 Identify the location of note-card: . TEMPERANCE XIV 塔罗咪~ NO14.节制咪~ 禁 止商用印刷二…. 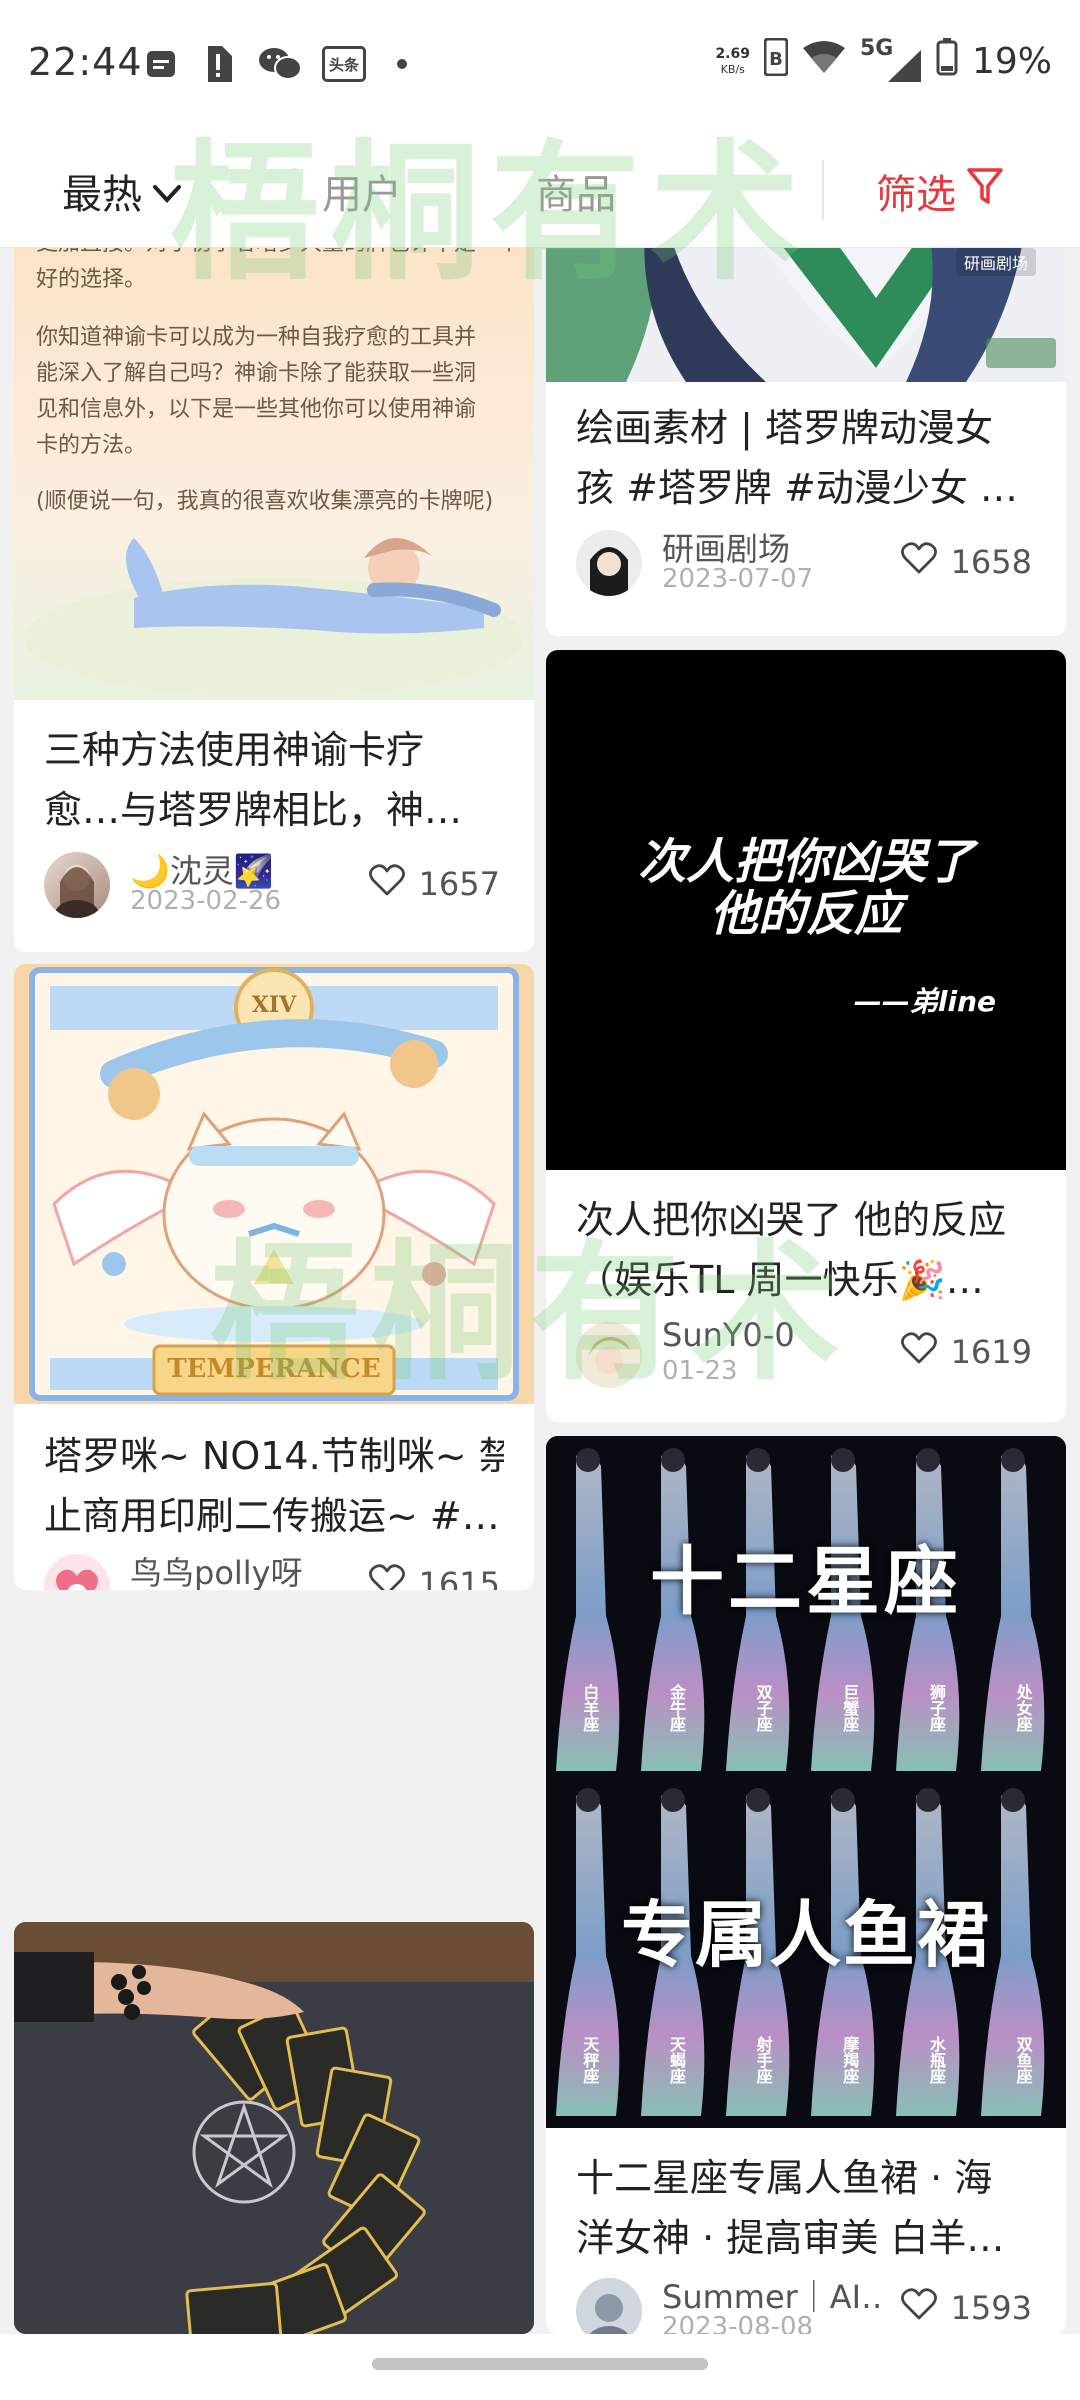
(274, 1277).